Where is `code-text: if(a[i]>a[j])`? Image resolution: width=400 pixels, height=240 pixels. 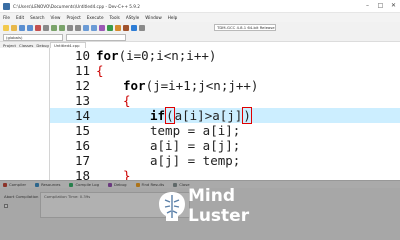 code-text: if(a[i]>a[j]) is located at coordinates (201, 115).